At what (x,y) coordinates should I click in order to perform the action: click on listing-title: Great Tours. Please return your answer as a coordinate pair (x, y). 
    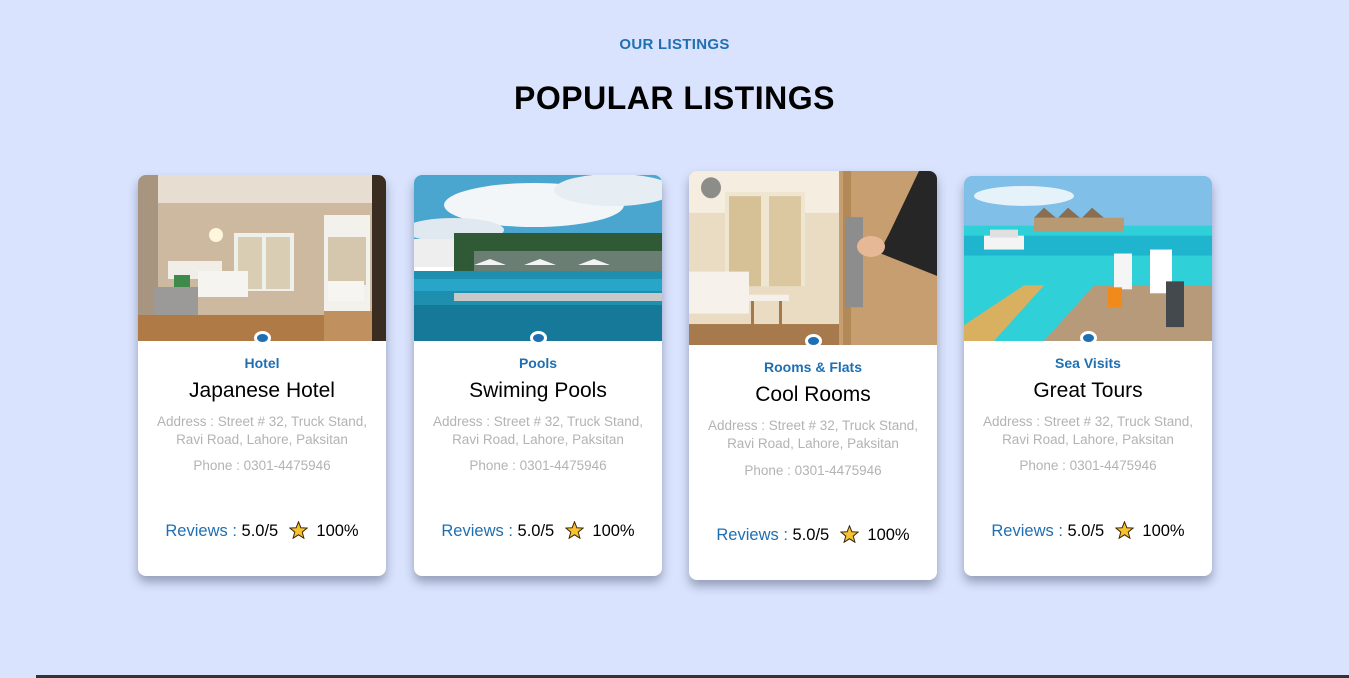
    Looking at the image, I should click on (1088, 391).